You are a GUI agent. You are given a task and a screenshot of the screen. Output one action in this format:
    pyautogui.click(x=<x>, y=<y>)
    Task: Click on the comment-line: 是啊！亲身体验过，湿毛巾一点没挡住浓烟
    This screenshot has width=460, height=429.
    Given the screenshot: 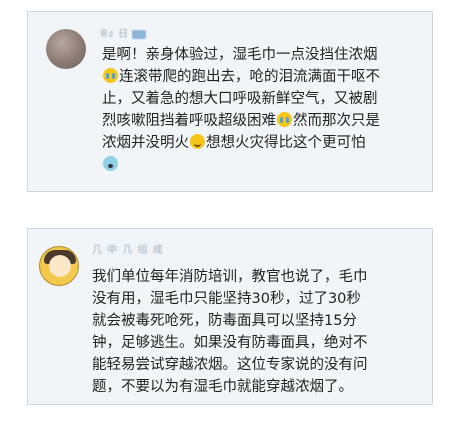 What is the action you would take?
    pyautogui.click(x=240, y=55)
    